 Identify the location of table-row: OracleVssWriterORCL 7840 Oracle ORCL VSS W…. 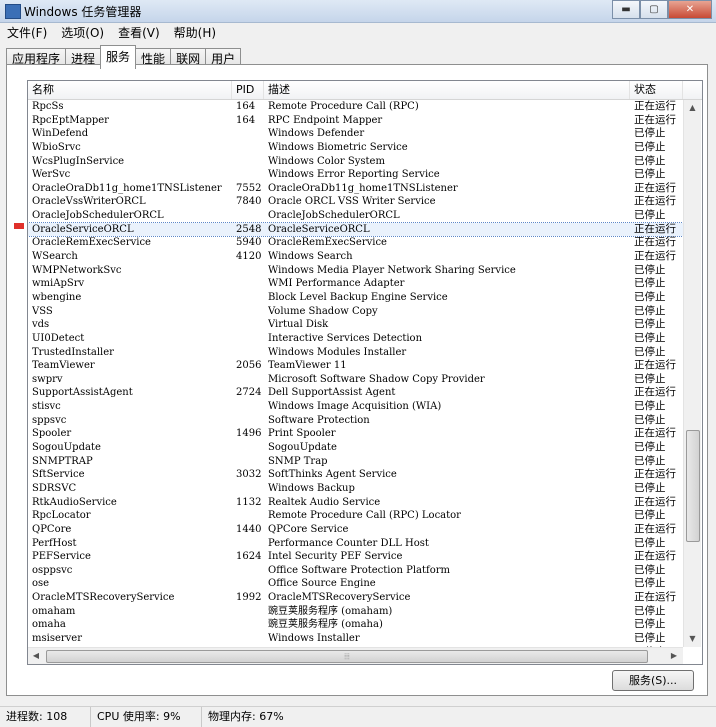
(355, 202).